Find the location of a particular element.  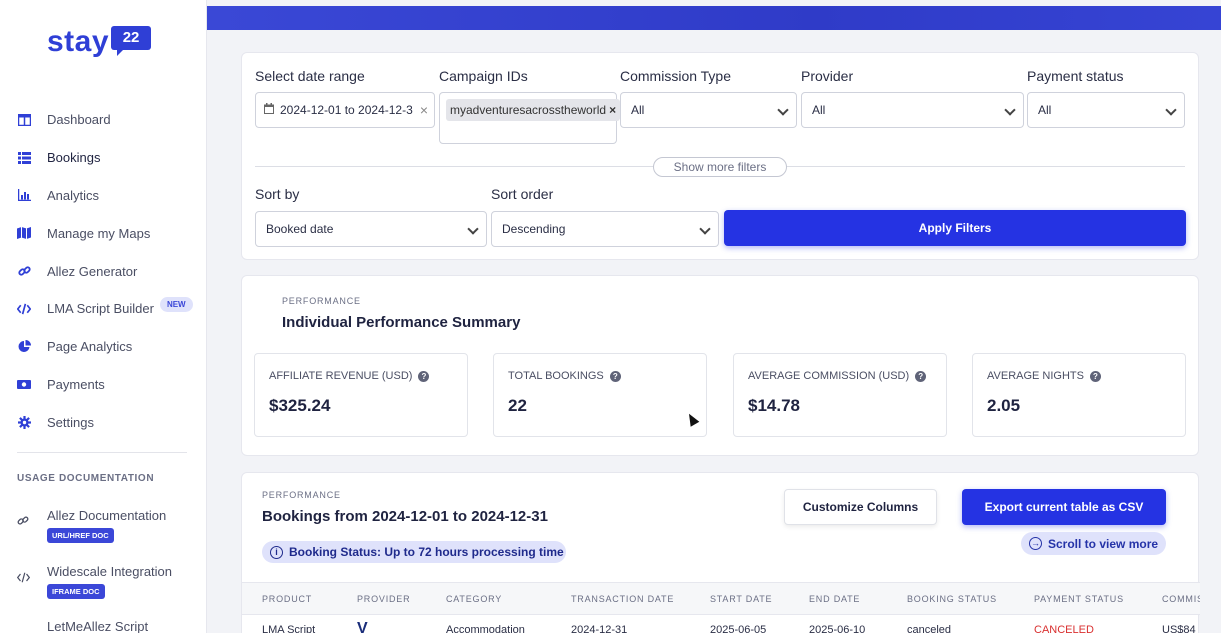

cell-category: Accommodation is located at coordinates (485, 628).